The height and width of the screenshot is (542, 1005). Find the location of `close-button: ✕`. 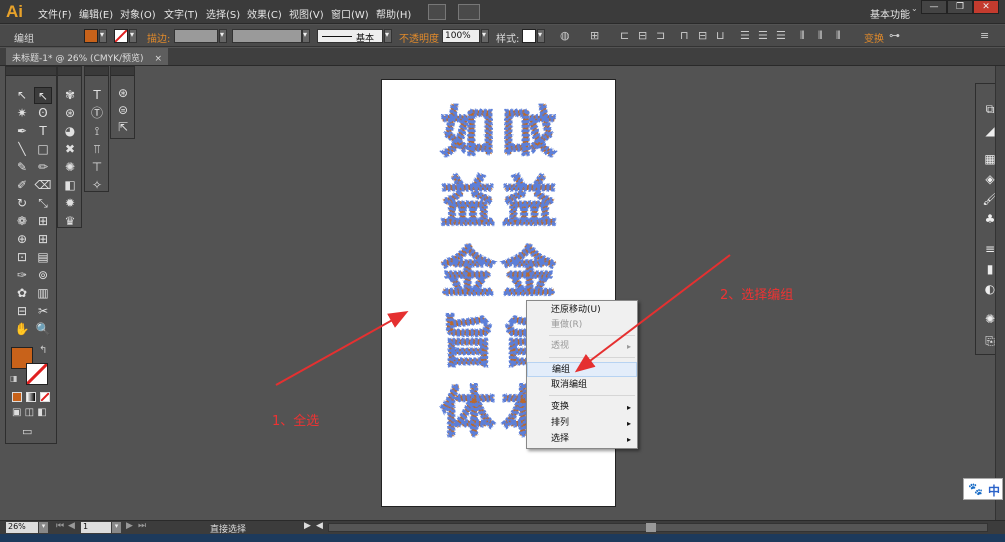

close-button: ✕ is located at coordinates (986, 7).